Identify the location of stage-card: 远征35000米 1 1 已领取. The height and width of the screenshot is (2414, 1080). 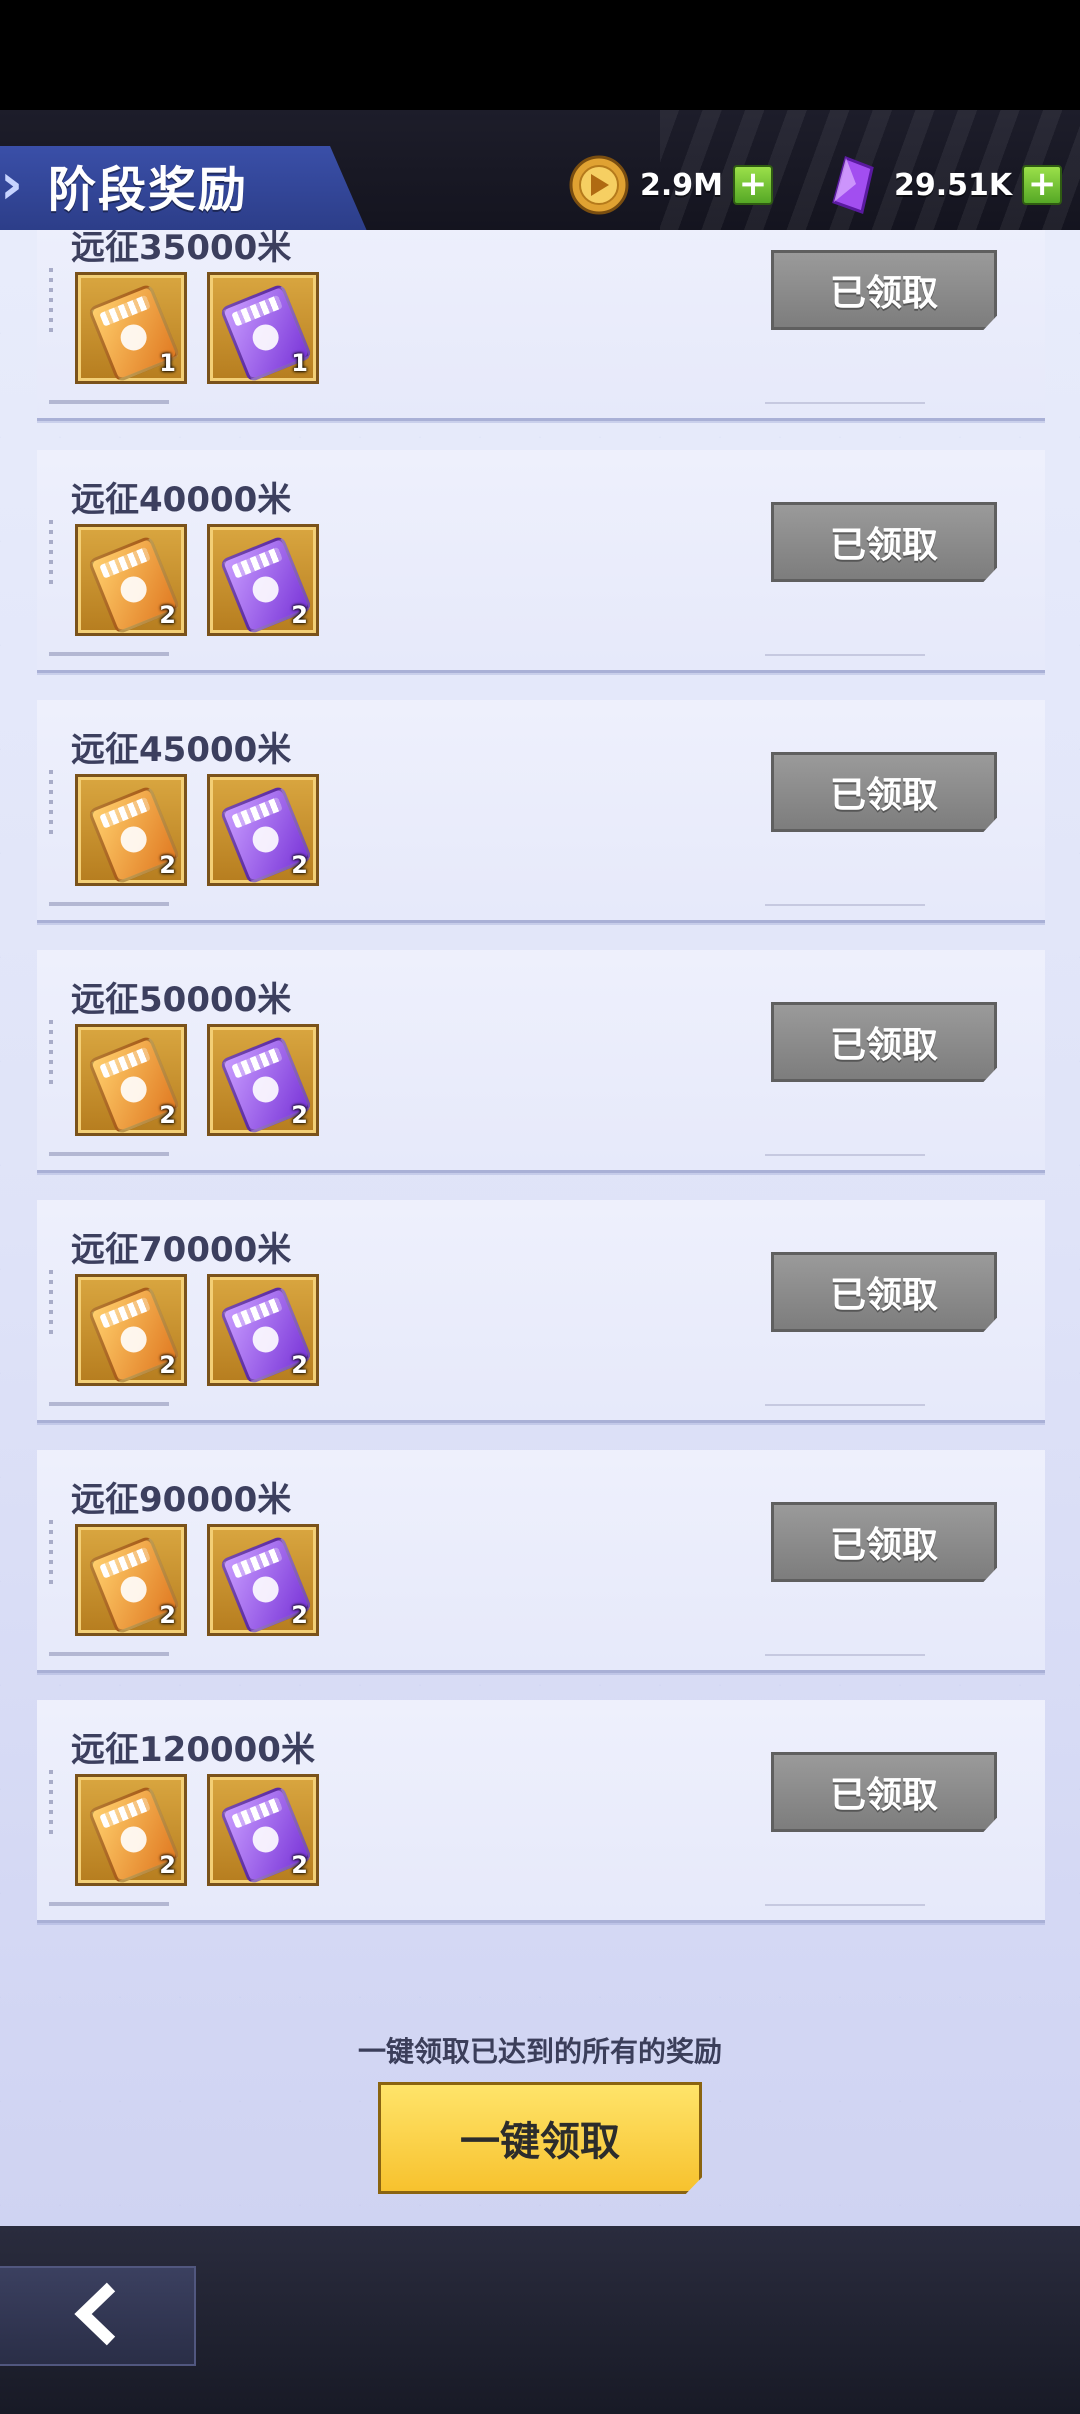
(541, 325).